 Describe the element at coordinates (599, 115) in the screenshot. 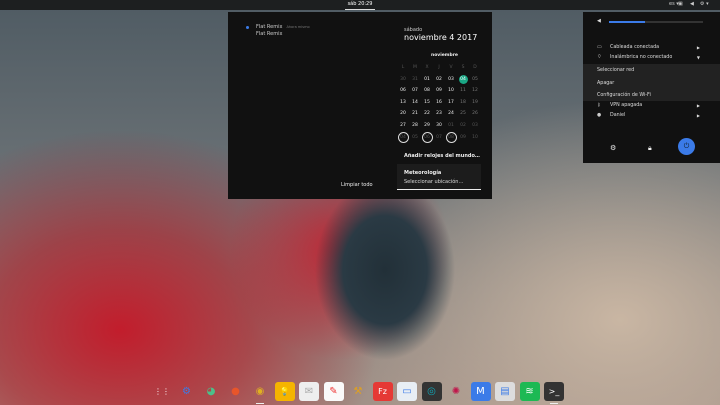

I see `user-icon: ●` at that location.